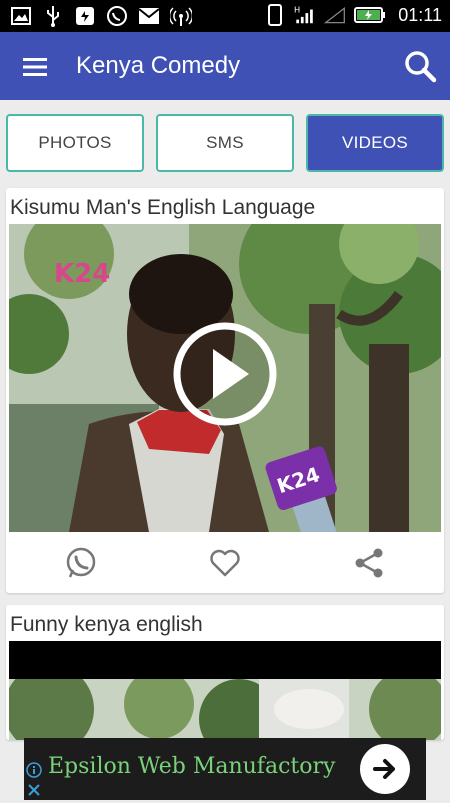  I want to click on search-icon, so click(421, 67).